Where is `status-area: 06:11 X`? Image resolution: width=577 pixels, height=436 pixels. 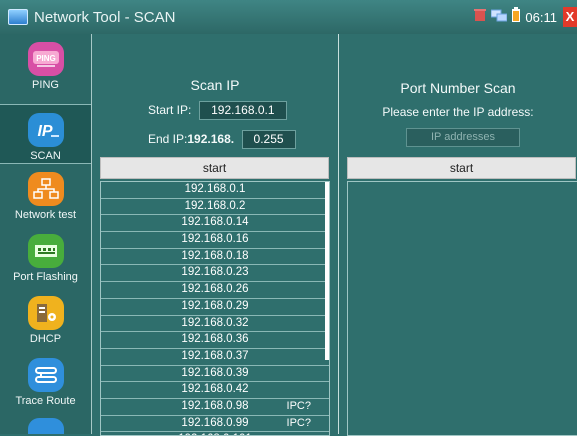 status-area: 06:11 X is located at coordinates (525, 17).